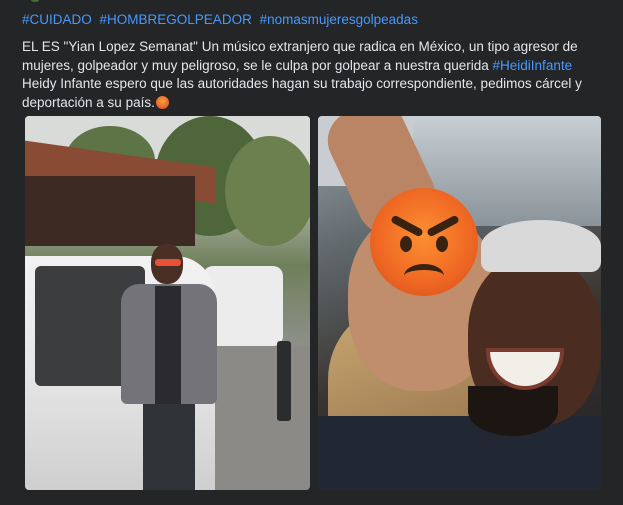  I want to click on emoji-mouth, so click(424, 276).